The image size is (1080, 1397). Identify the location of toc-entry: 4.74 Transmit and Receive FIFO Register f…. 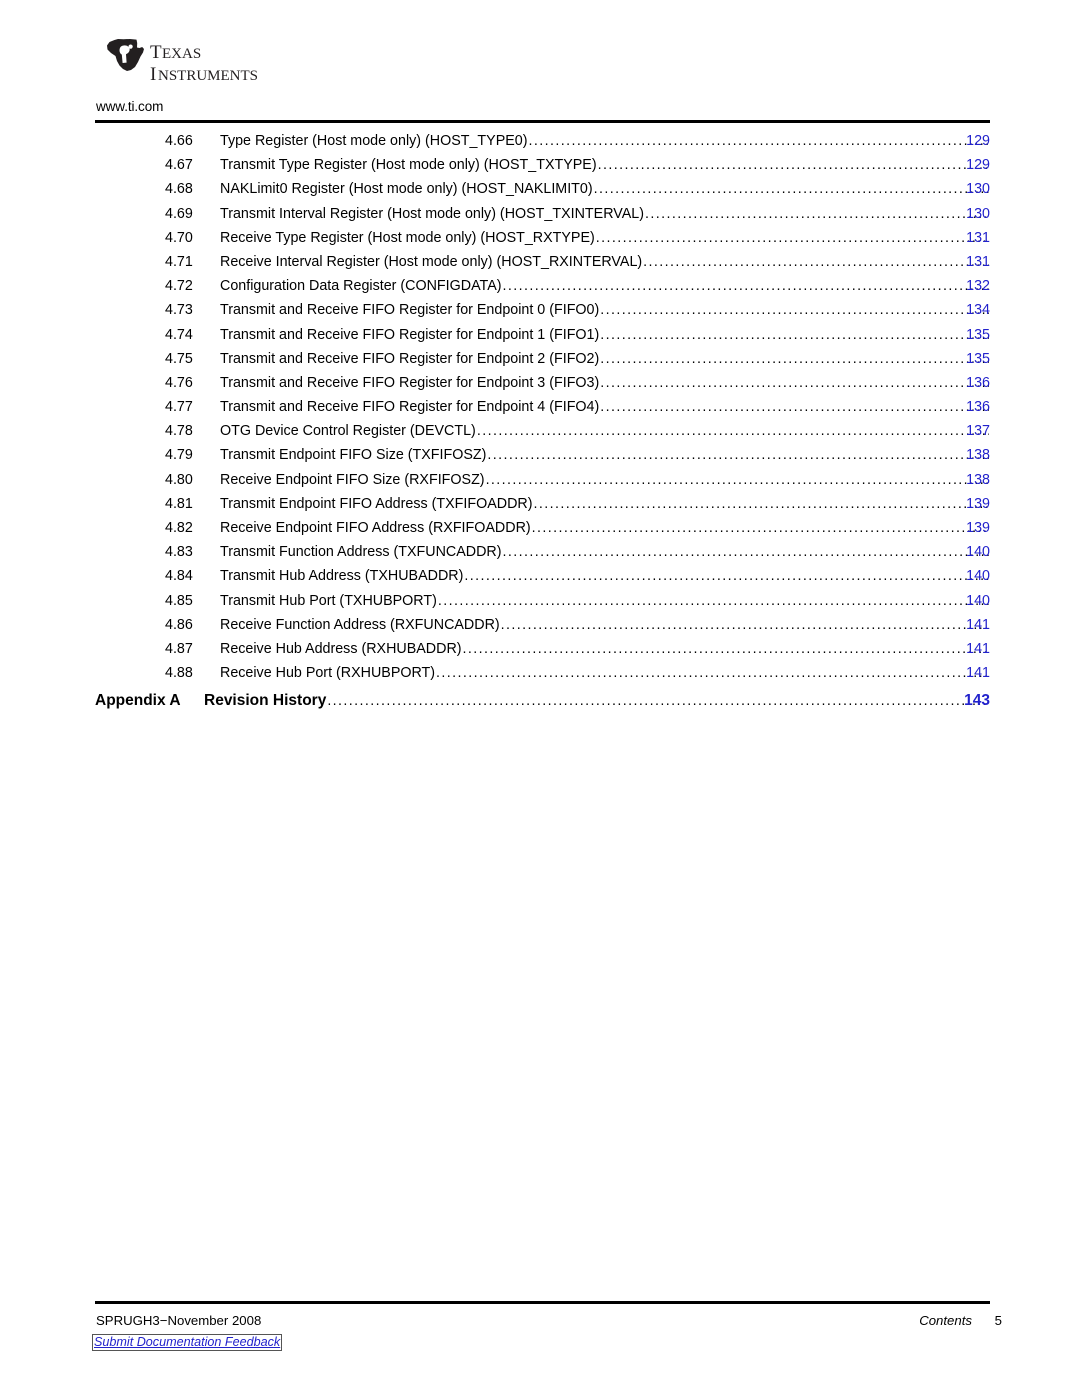
(540, 337).